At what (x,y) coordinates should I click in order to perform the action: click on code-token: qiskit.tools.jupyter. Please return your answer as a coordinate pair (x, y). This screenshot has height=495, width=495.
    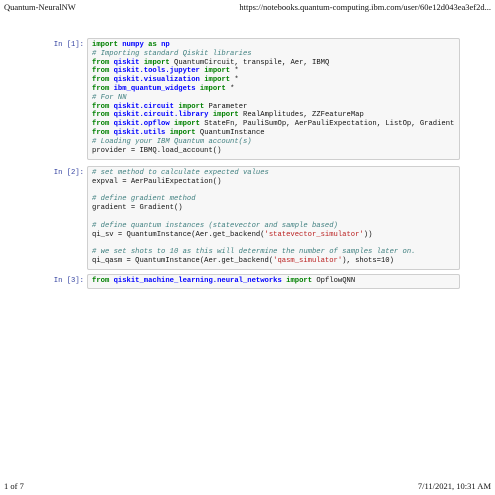
    Looking at the image, I should click on (156, 71).